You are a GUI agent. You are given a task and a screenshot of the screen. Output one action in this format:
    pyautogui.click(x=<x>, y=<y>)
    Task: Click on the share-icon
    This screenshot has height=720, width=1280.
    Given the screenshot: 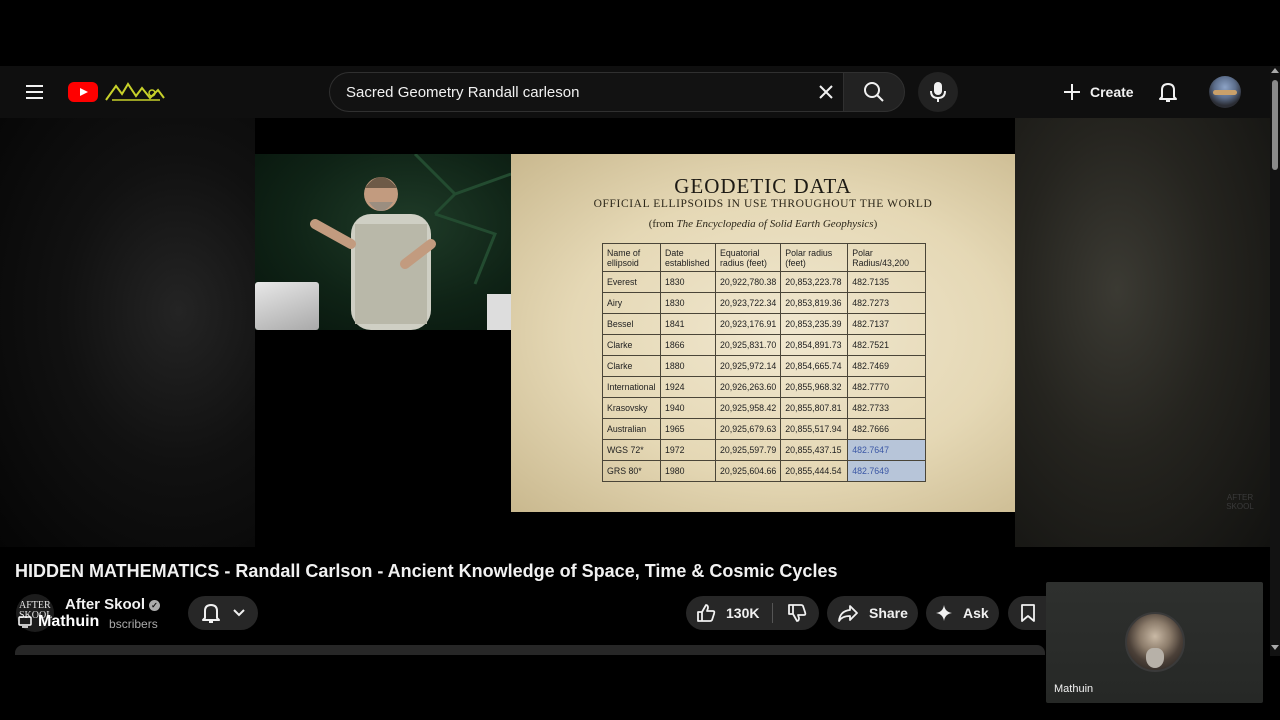 What is the action you would take?
    pyautogui.click(x=848, y=613)
    